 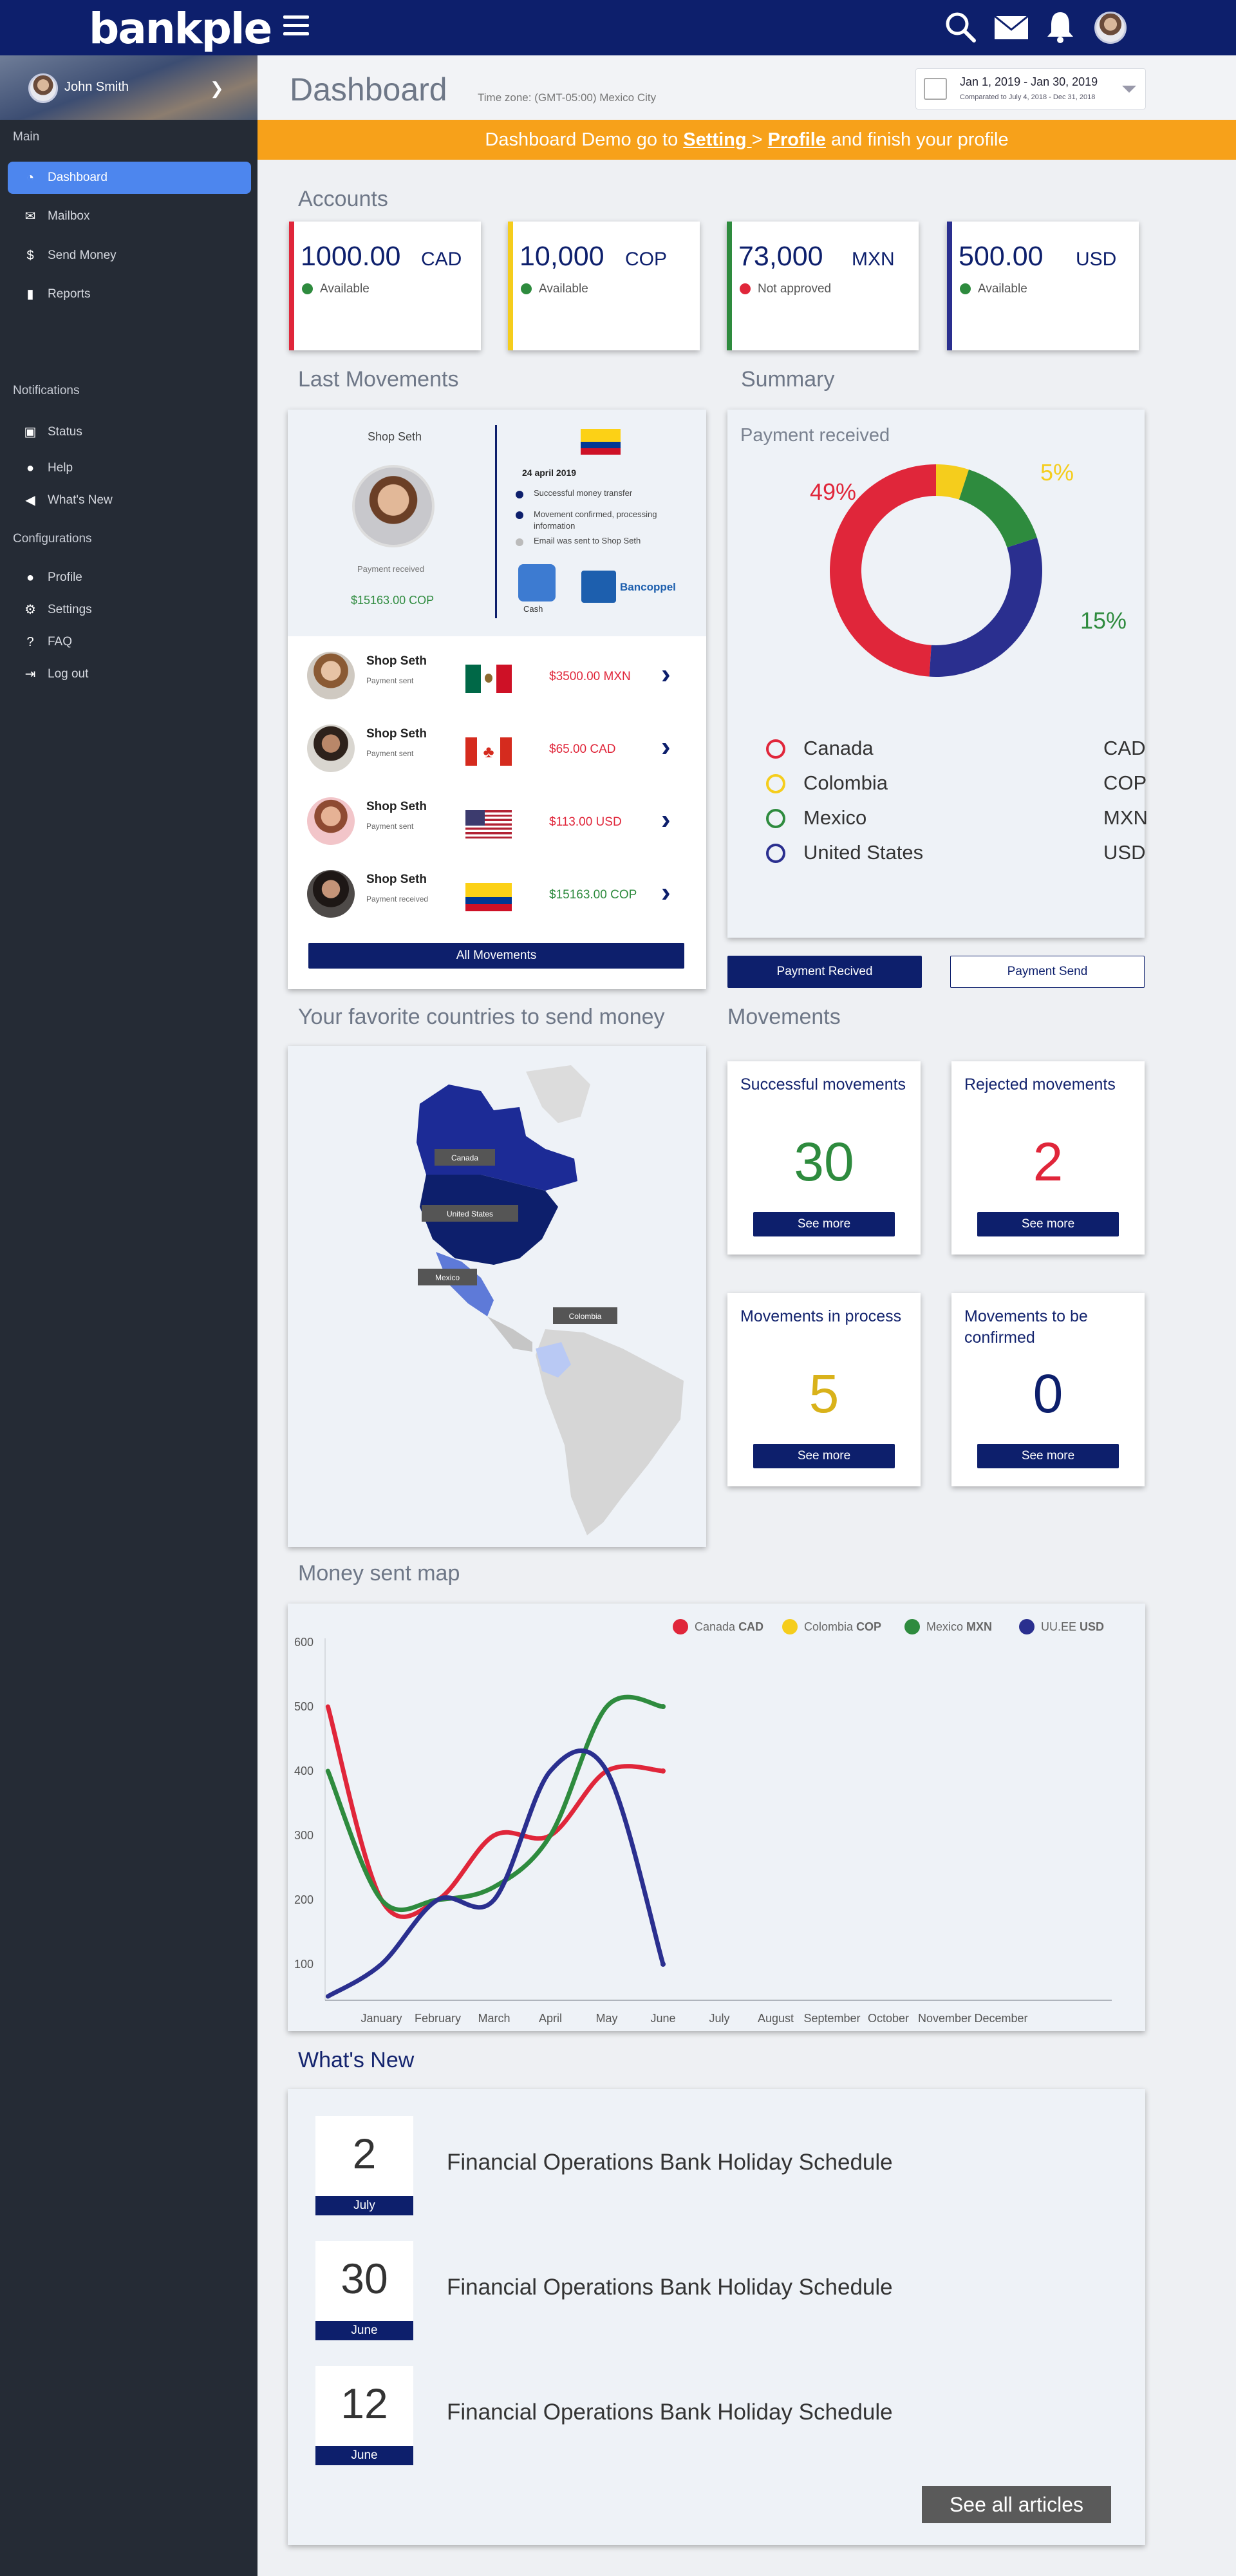 What do you see at coordinates (797, 139) in the screenshot?
I see `banner-profile-link: Profile` at bounding box center [797, 139].